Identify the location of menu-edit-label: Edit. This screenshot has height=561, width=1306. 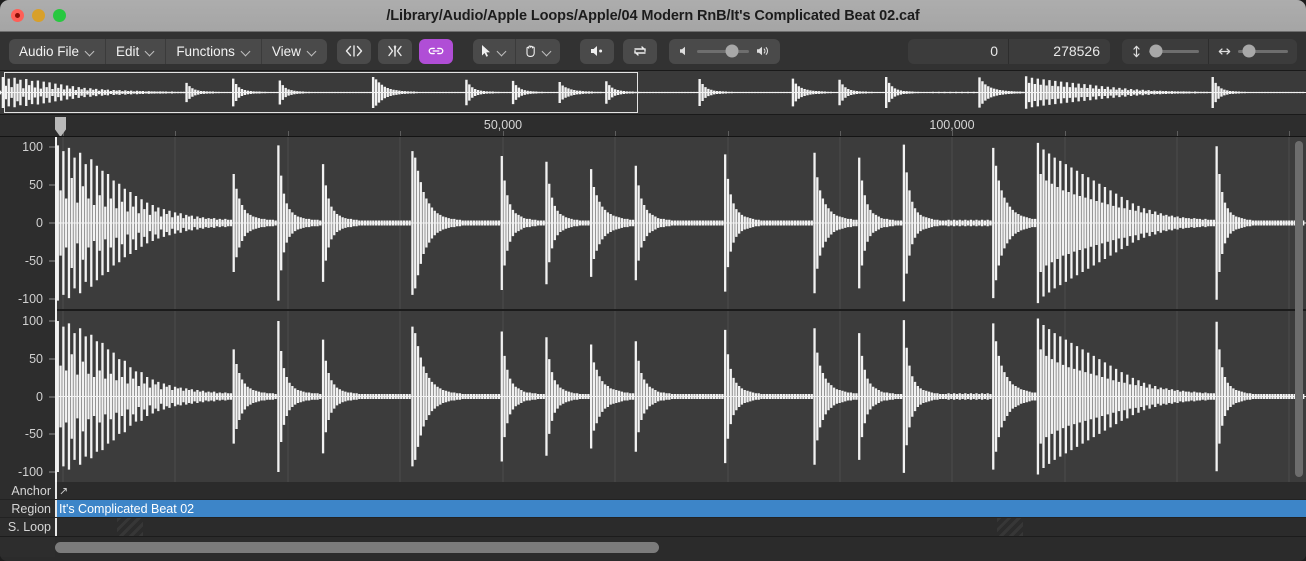
(128, 51).